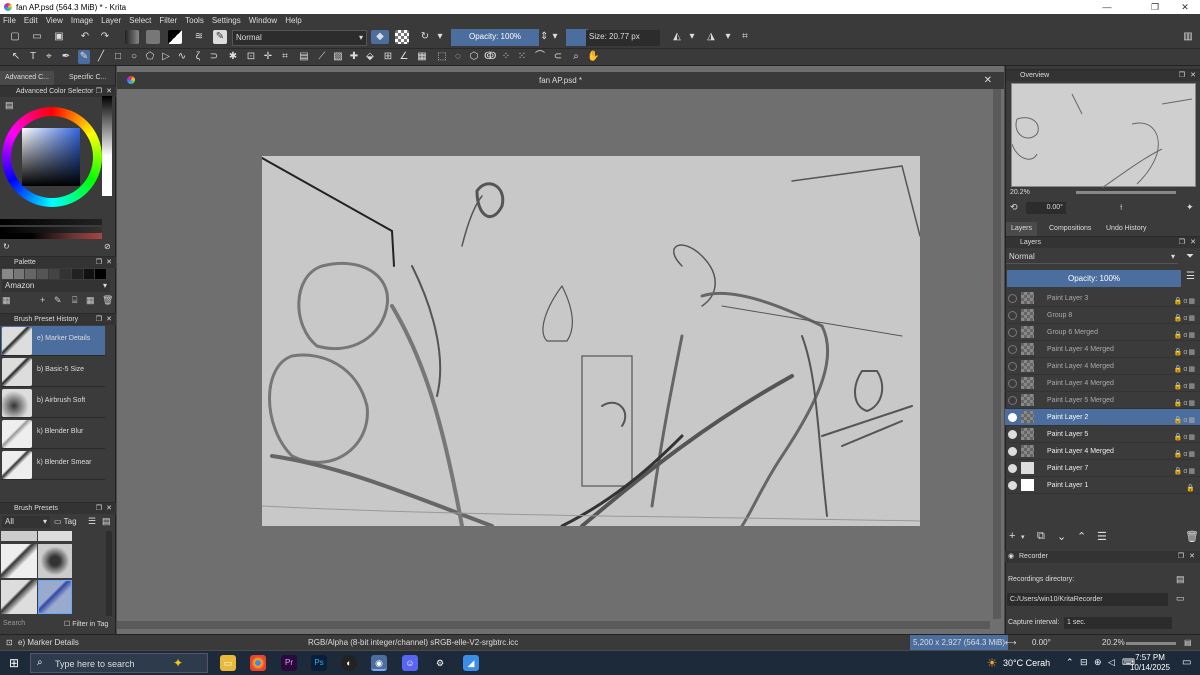 The height and width of the screenshot is (675, 1200). What do you see at coordinates (150, 57) in the screenshot?
I see `polygon-tool-icon: ⬠` at bounding box center [150, 57].